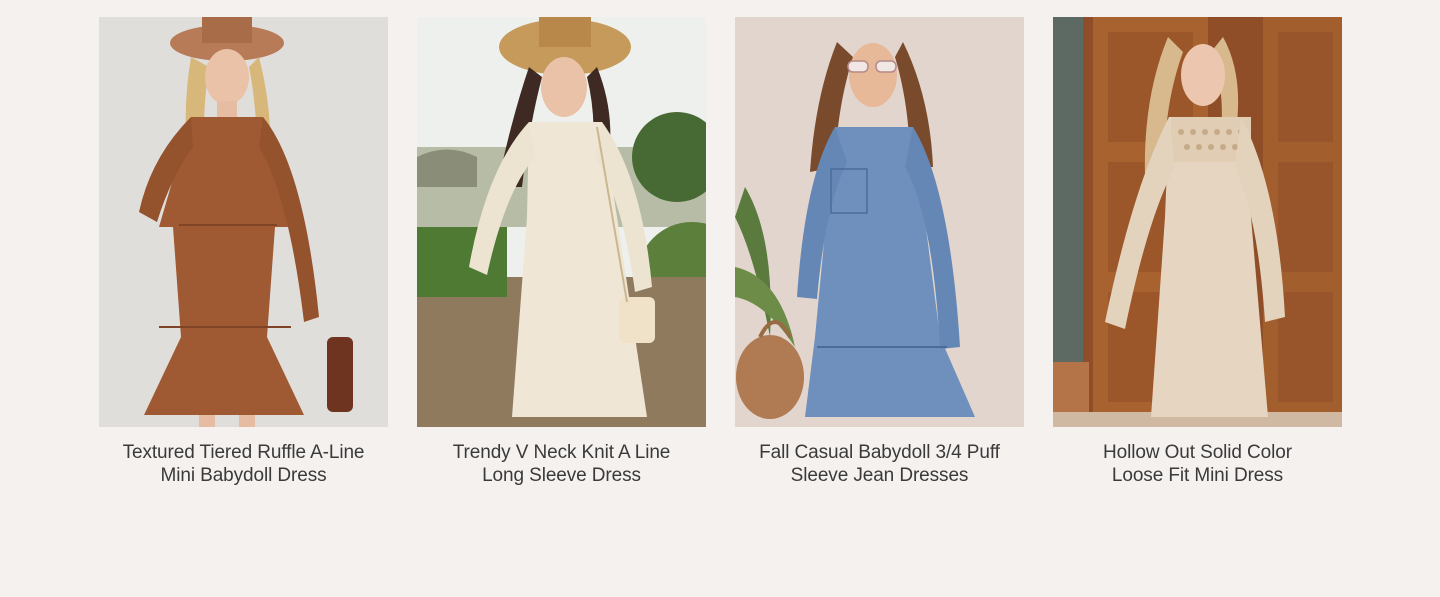 This screenshot has height=597, width=1440. What do you see at coordinates (1197, 452) in the screenshot?
I see `product-title-line: Hollow Out Solid Color` at bounding box center [1197, 452].